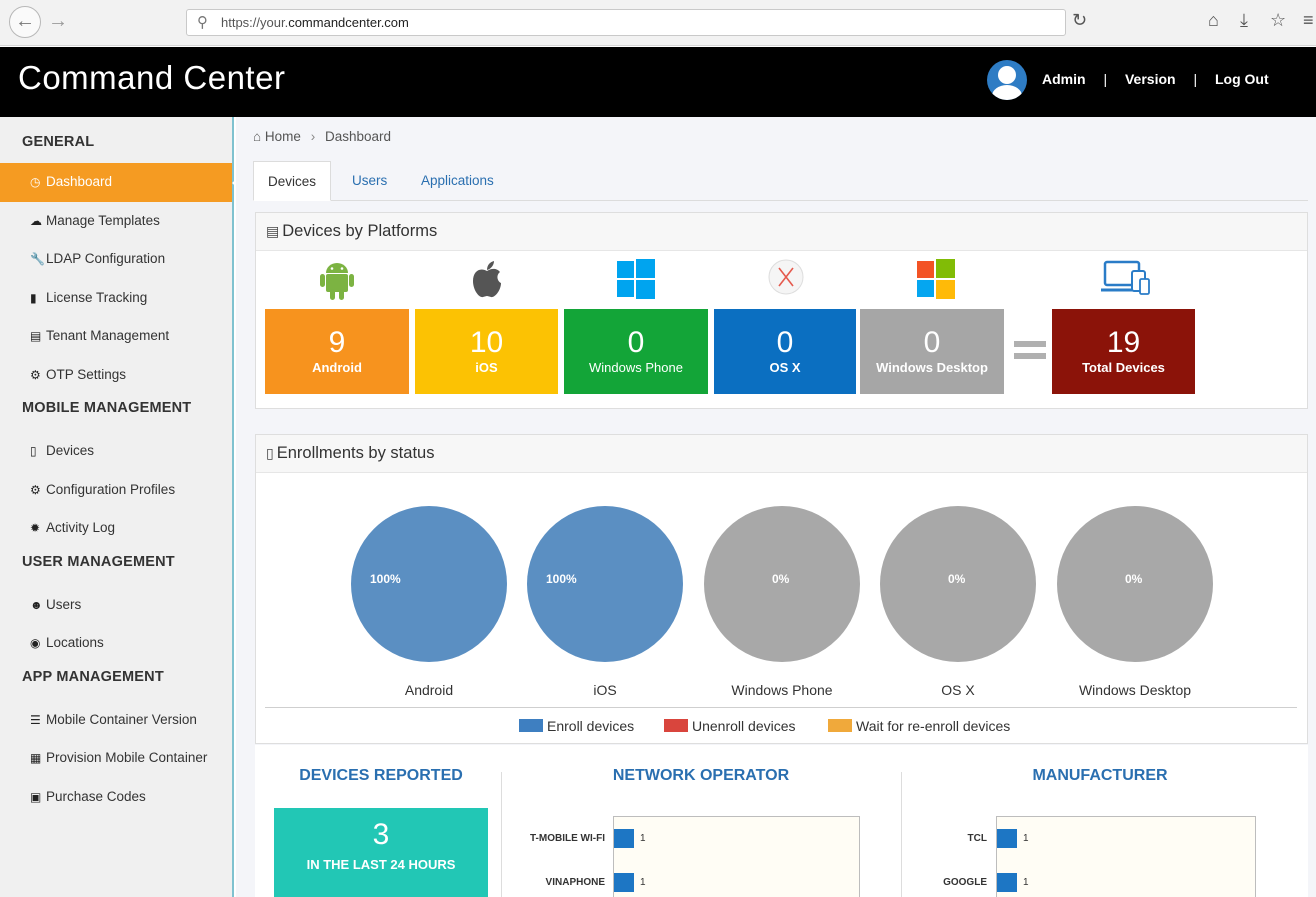 This screenshot has height=897, width=1316. I want to click on sidebar-item-users: ☻ Users, so click(116, 605).